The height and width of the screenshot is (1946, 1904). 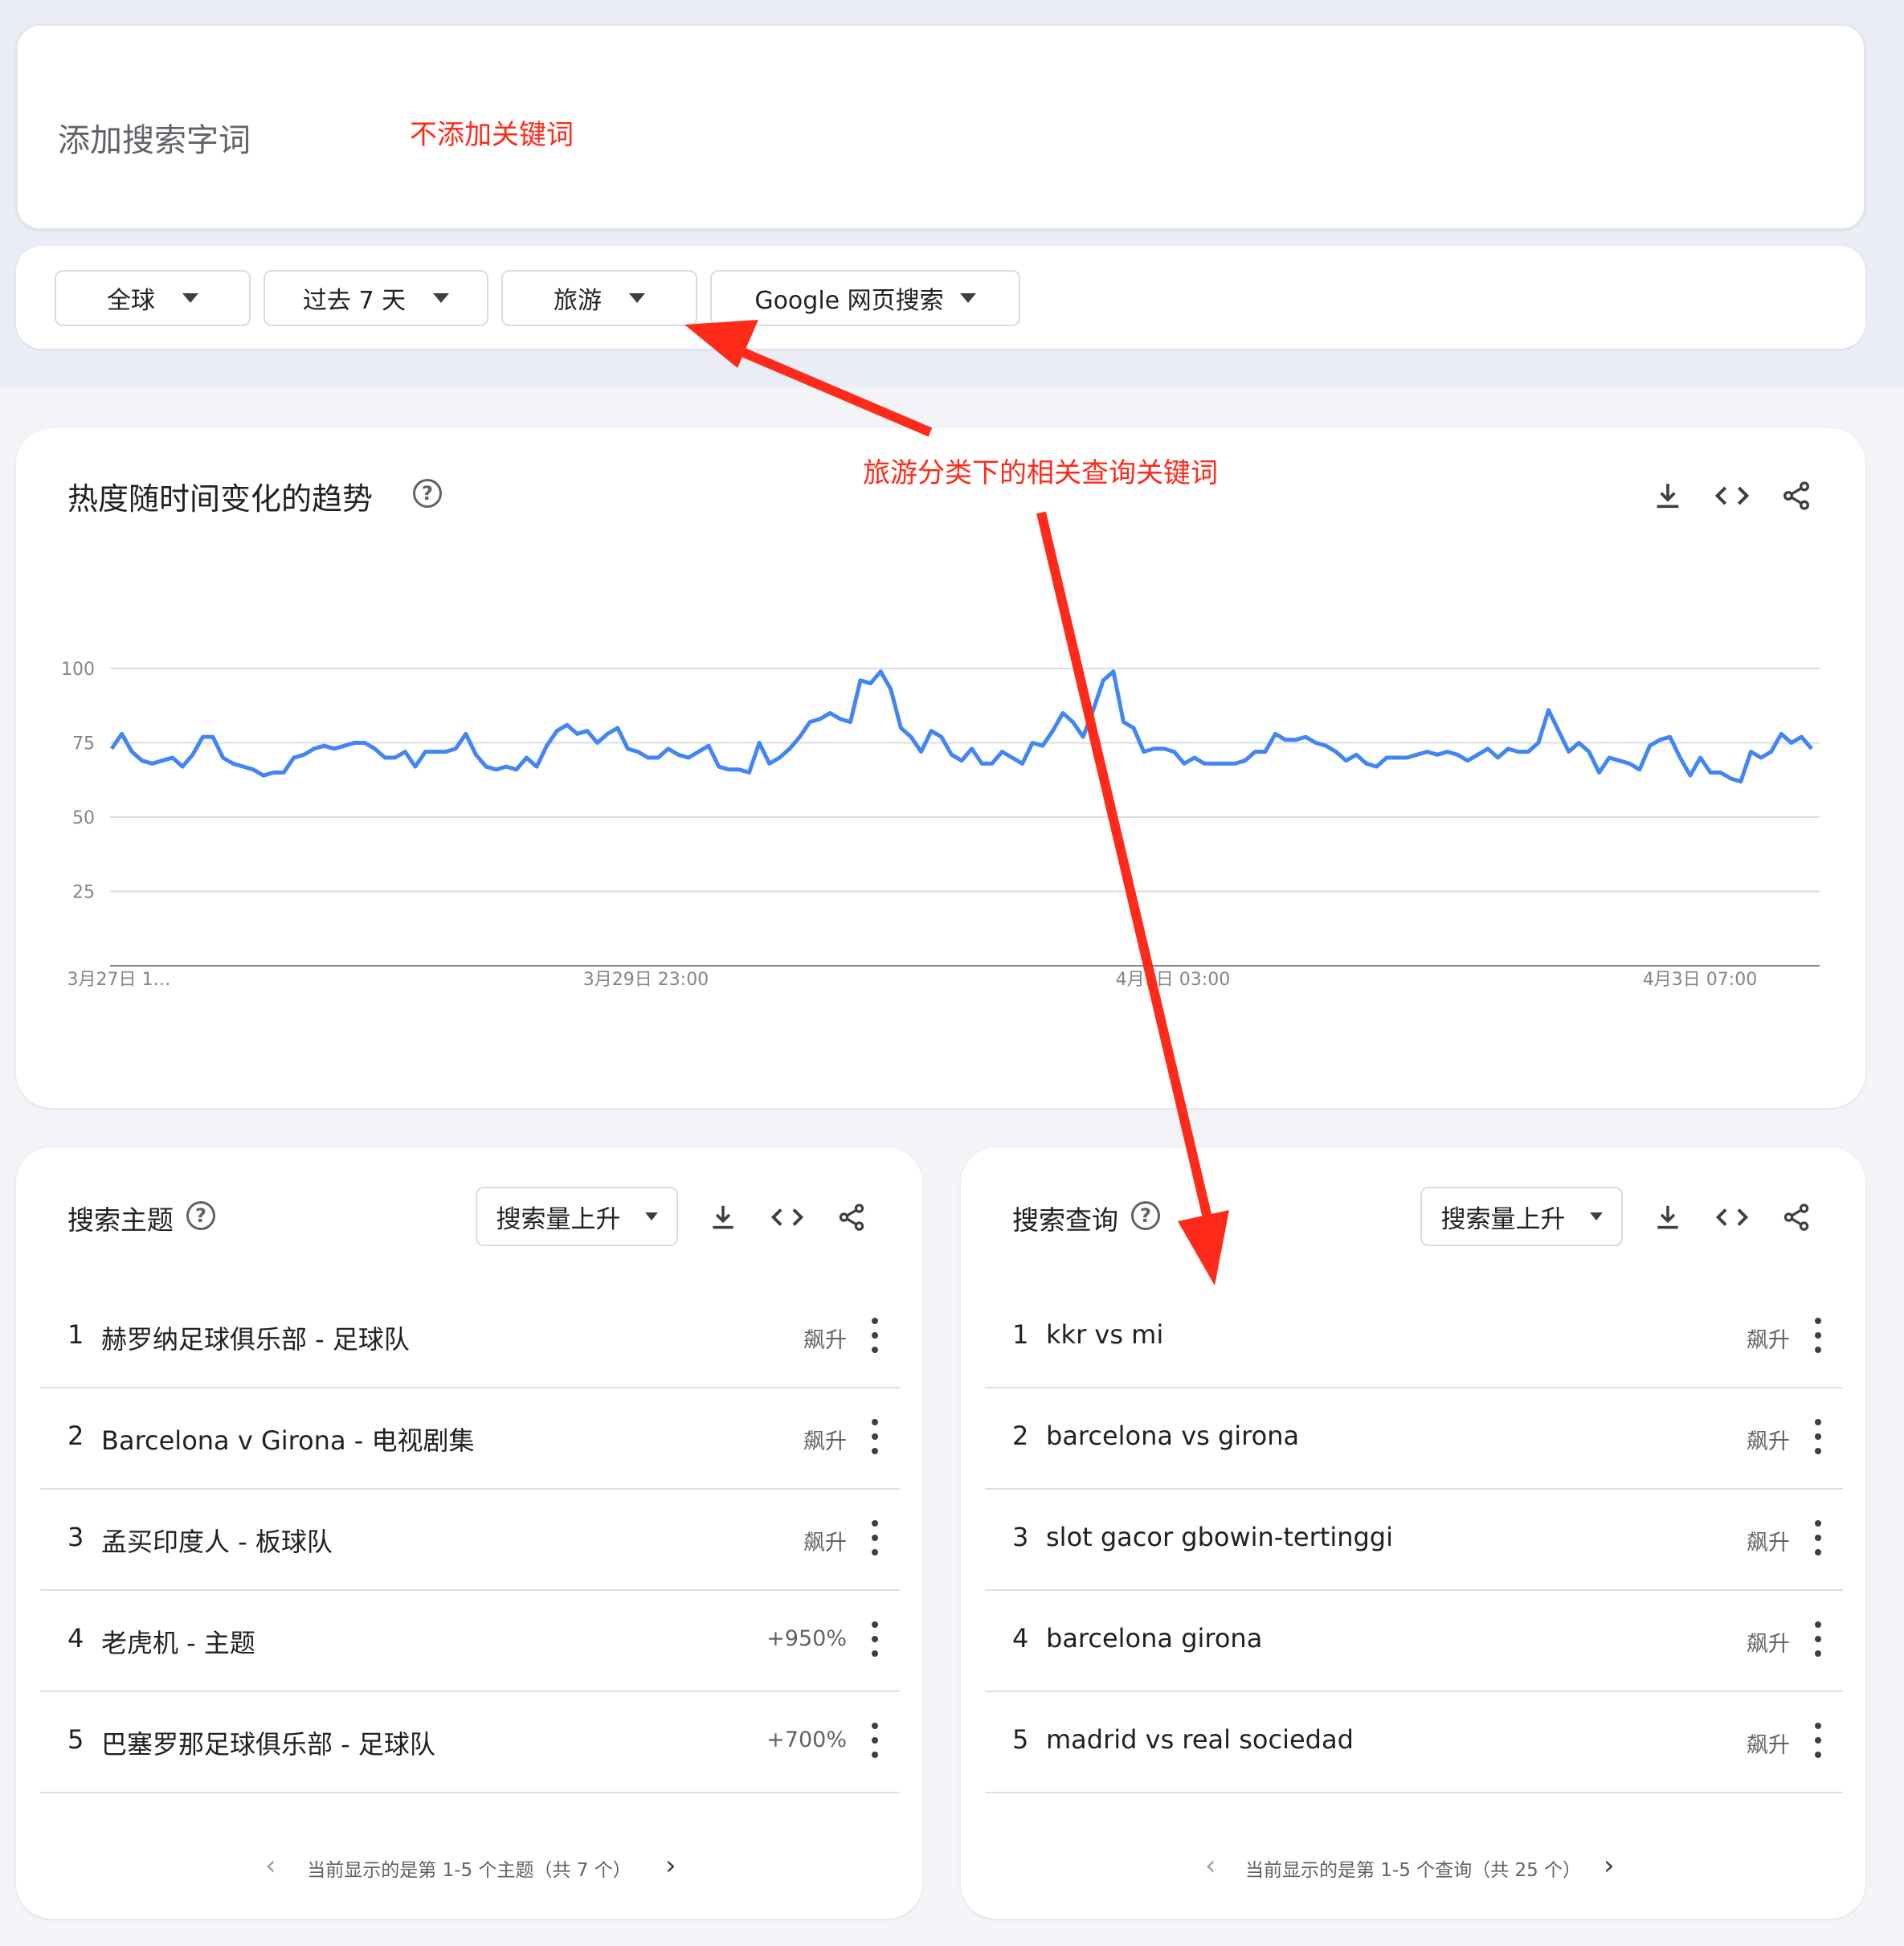 I want to click on topic-label: Barcelona v Girona - 电视剧集, so click(x=287, y=1439).